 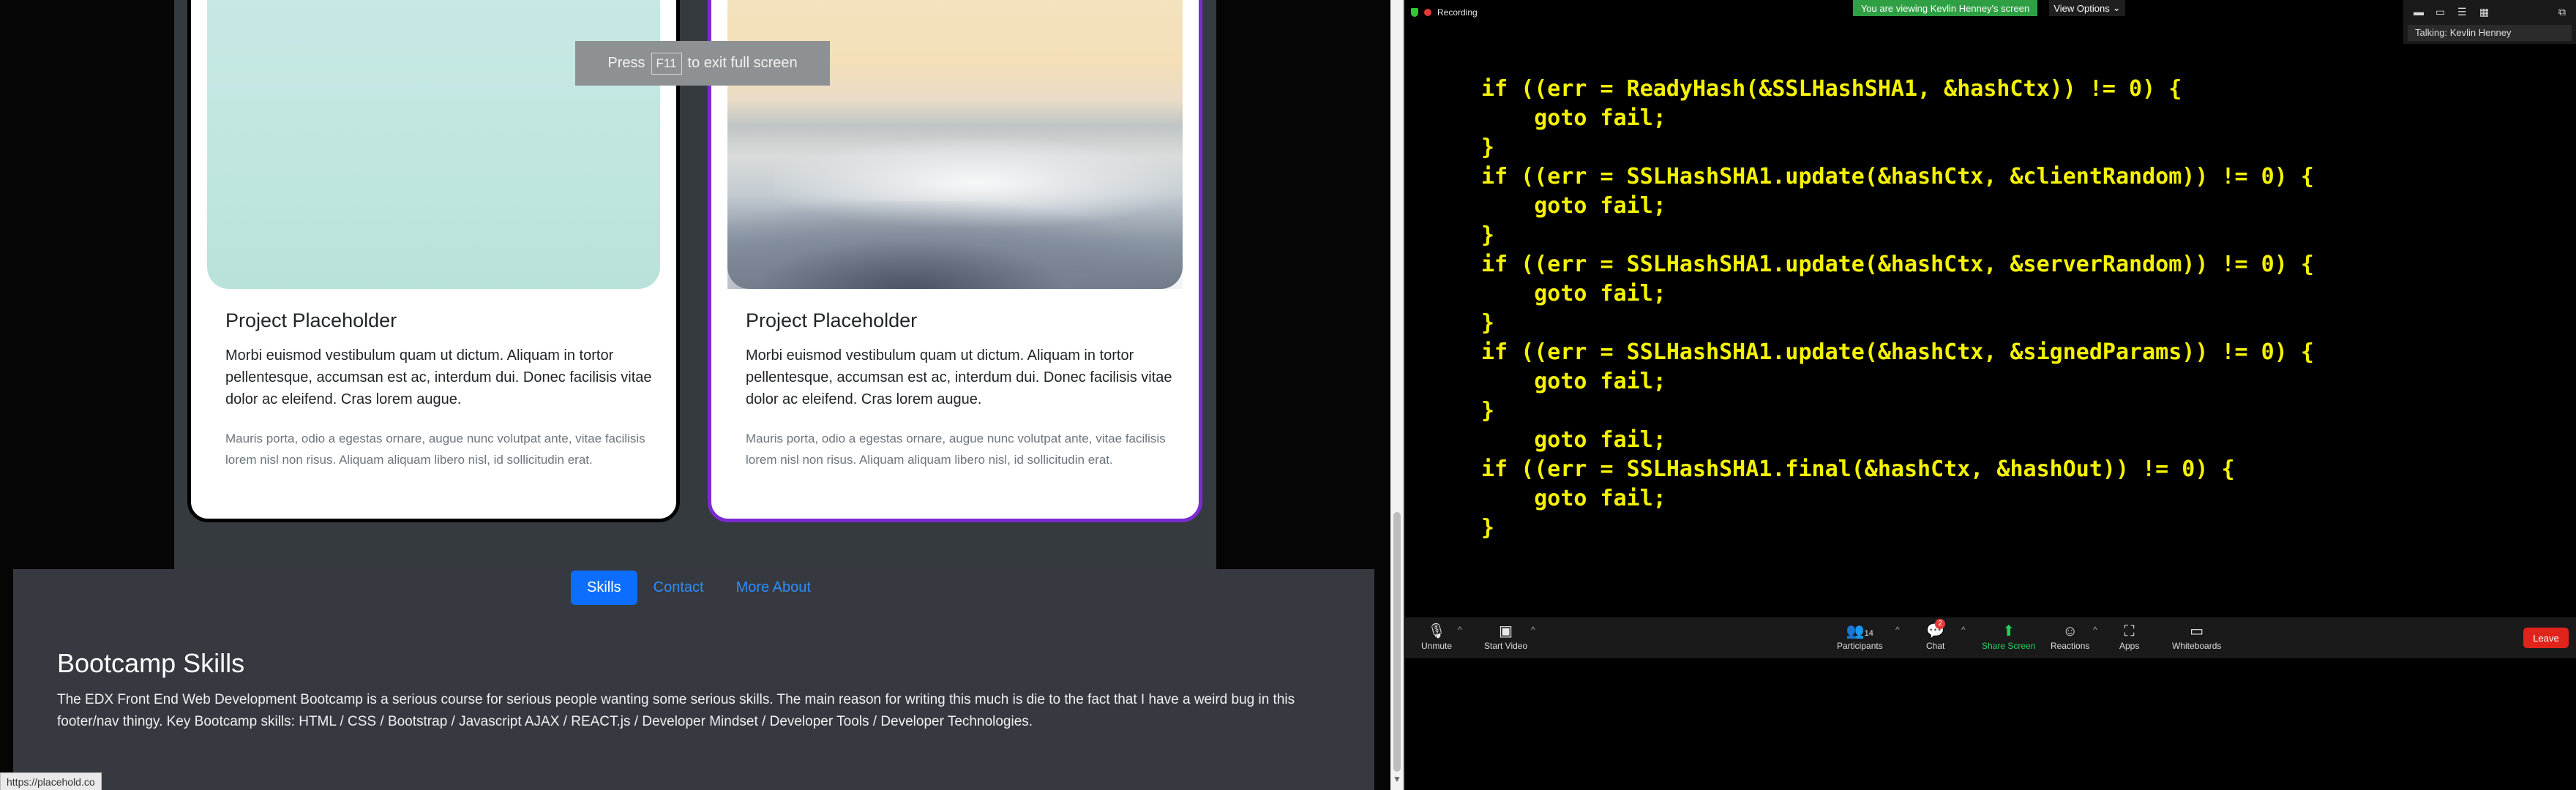 I want to click on toast-press: Press, so click(x=626, y=63).